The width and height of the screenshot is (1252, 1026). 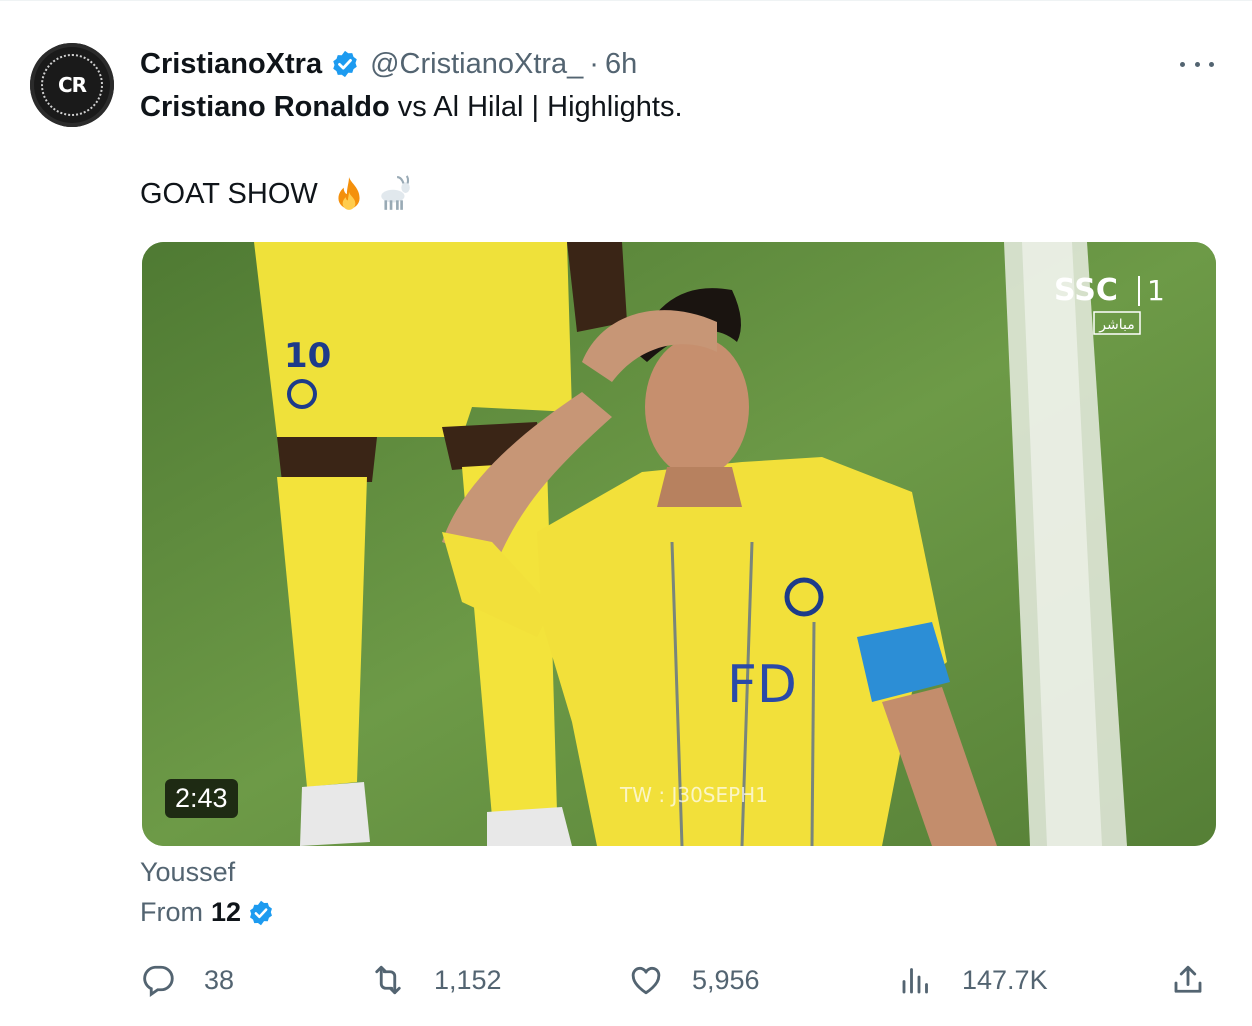 I want to click on views-count: 147.7K, so click(x=1005, y=979).